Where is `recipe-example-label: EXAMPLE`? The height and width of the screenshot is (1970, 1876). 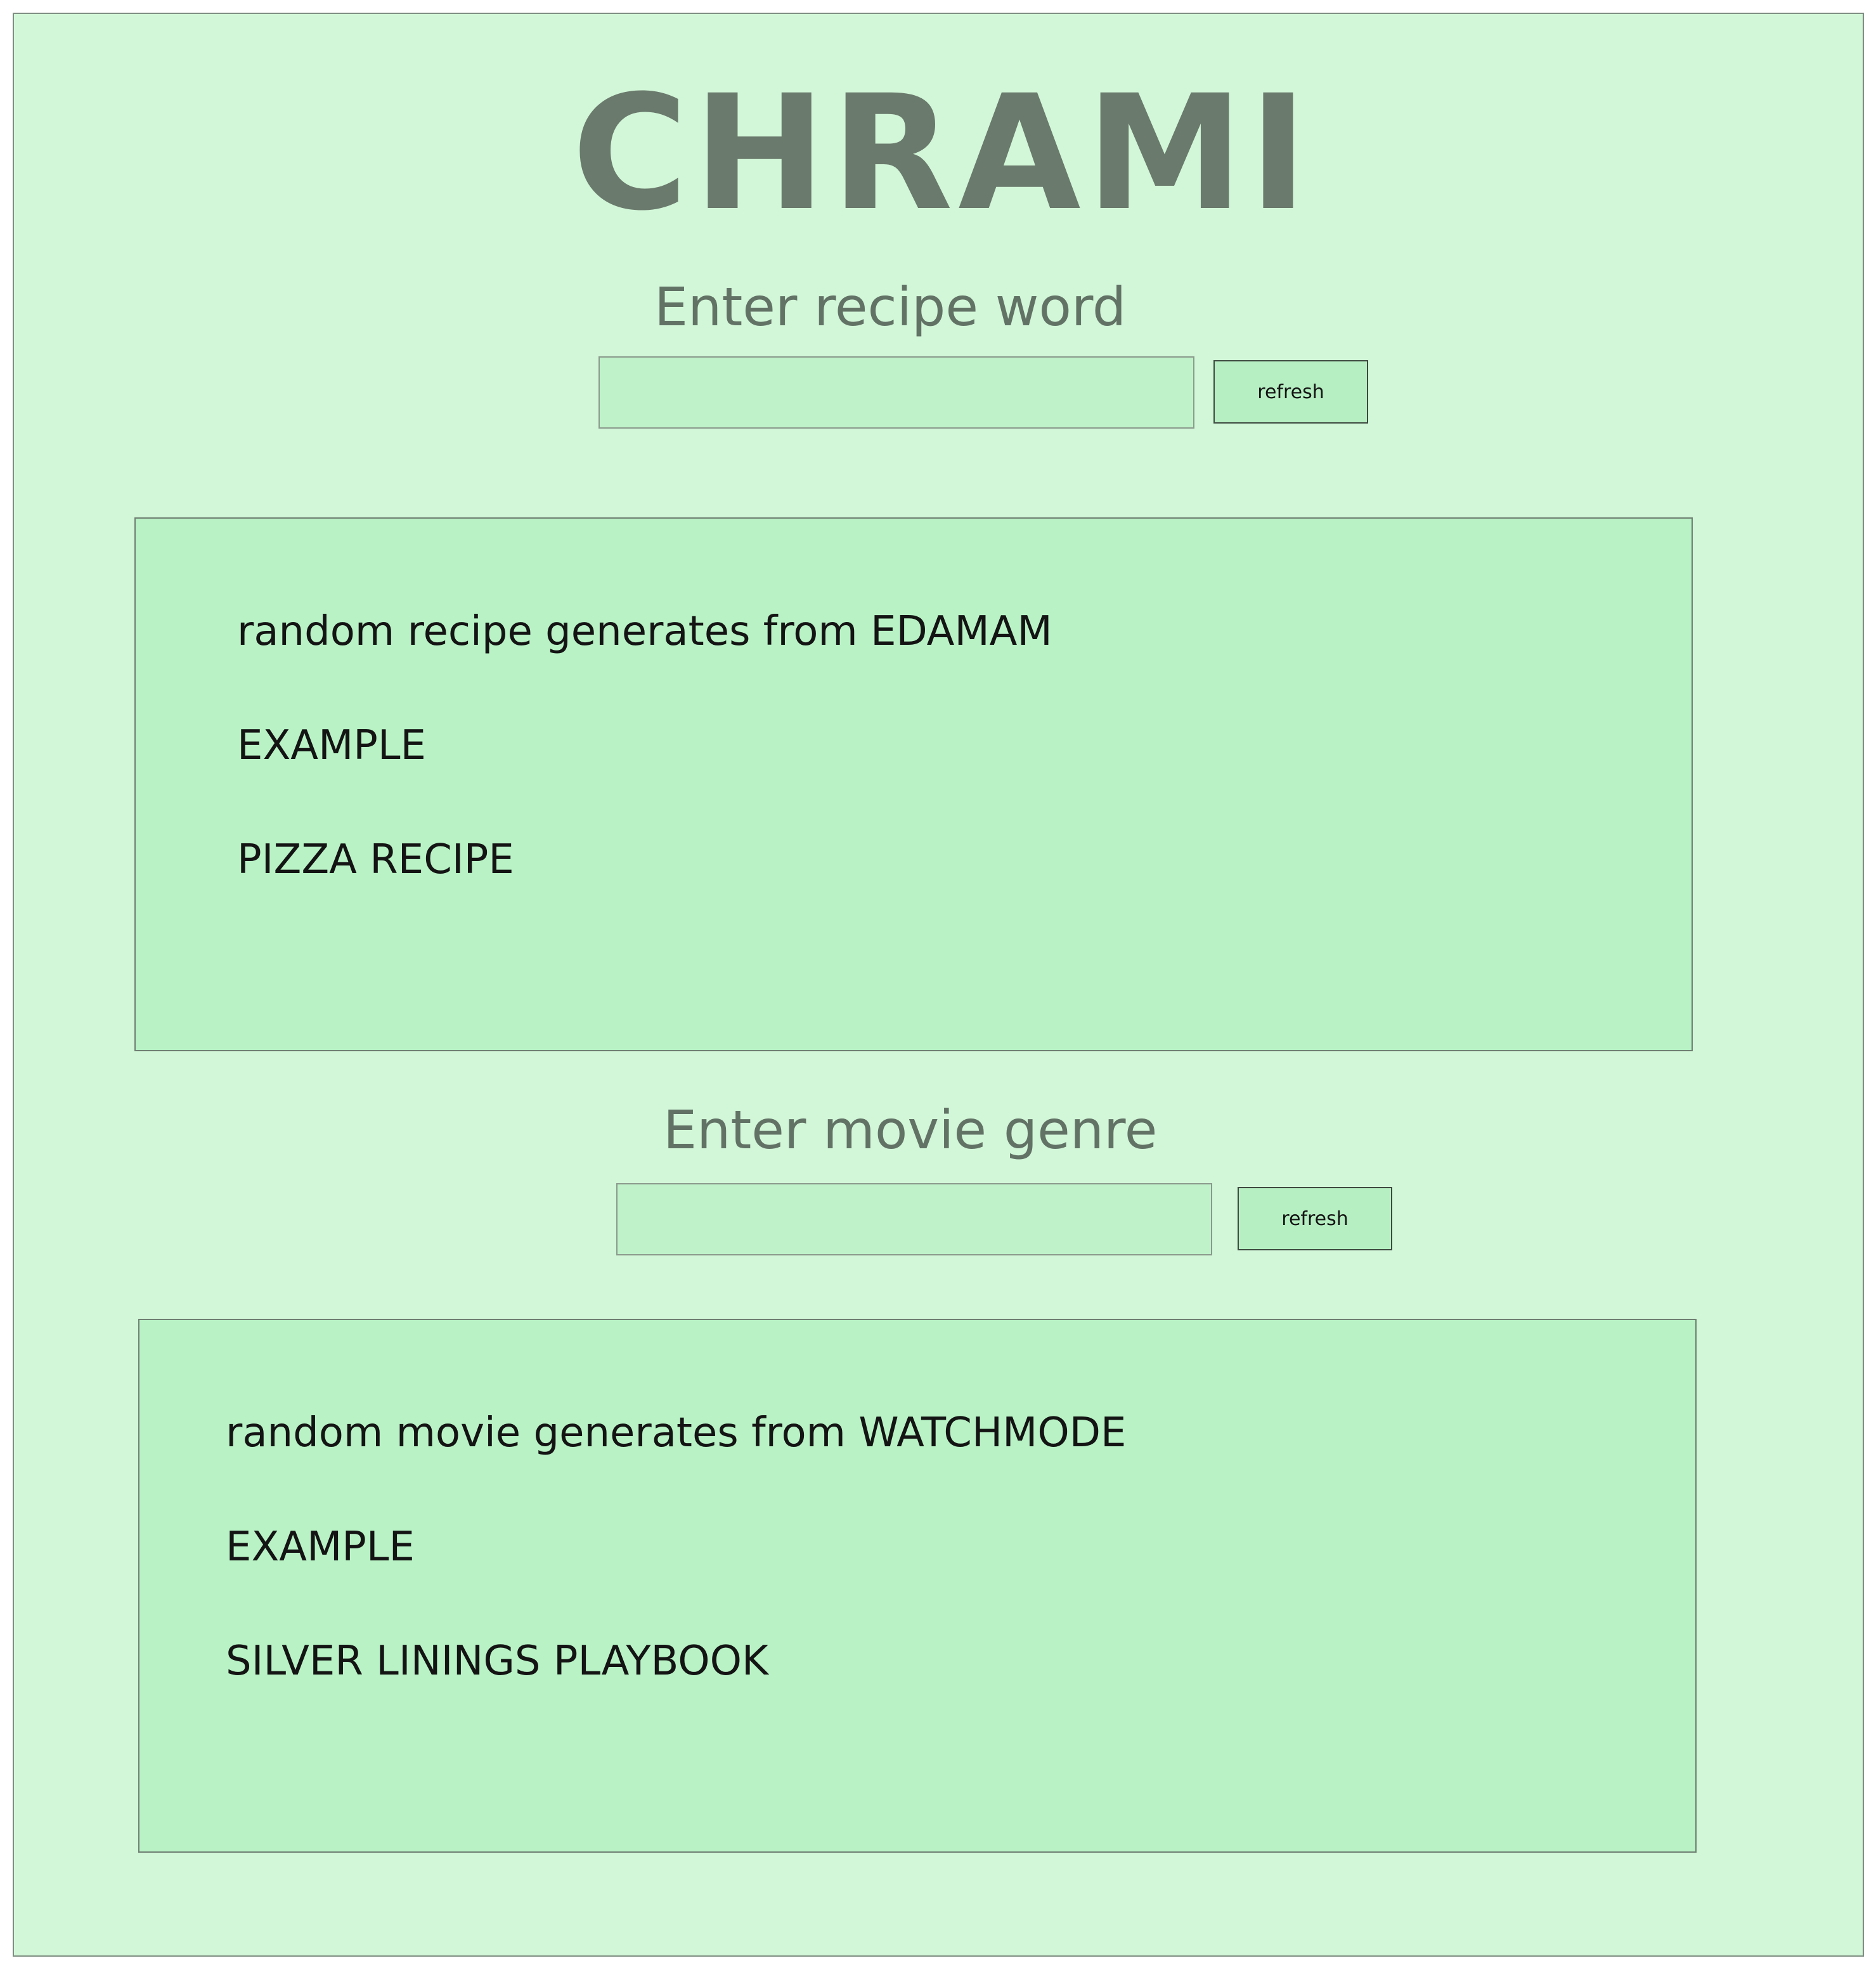
recipe-example-label: EXAMPLE is located at coordinates (331, 745).